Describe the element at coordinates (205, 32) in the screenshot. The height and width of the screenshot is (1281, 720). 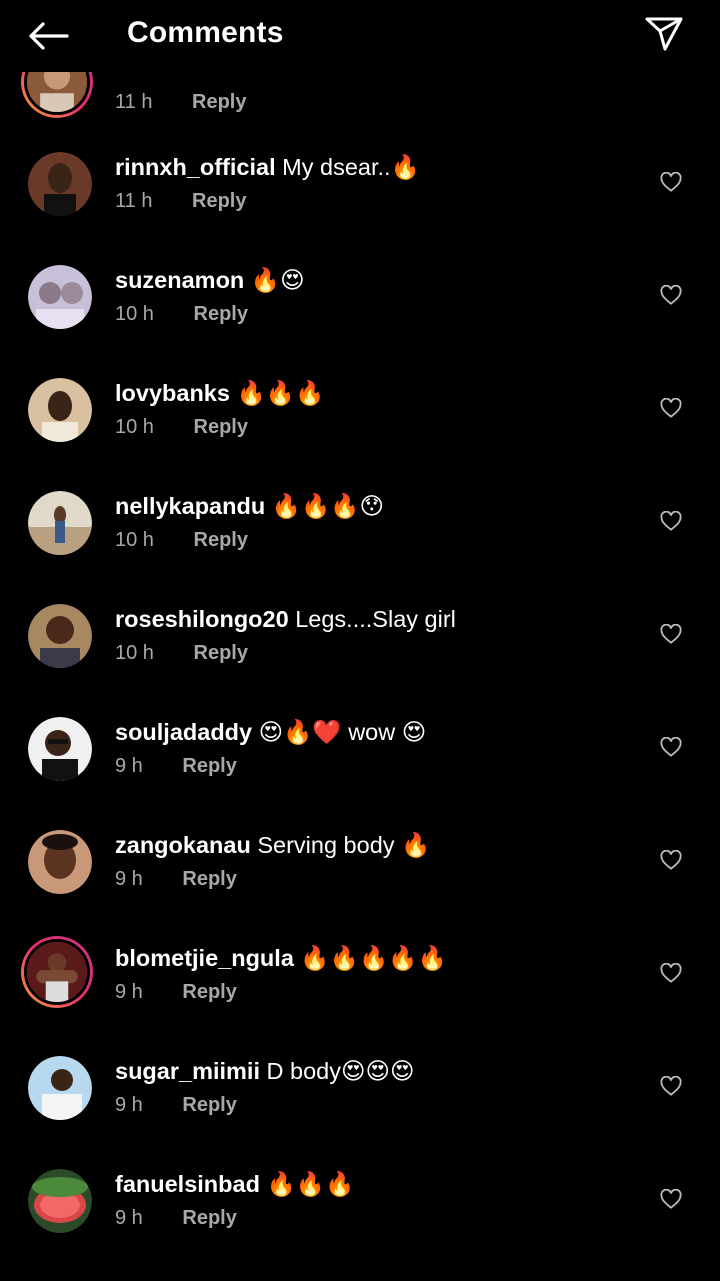
I see `page-title: Comments` at that location.